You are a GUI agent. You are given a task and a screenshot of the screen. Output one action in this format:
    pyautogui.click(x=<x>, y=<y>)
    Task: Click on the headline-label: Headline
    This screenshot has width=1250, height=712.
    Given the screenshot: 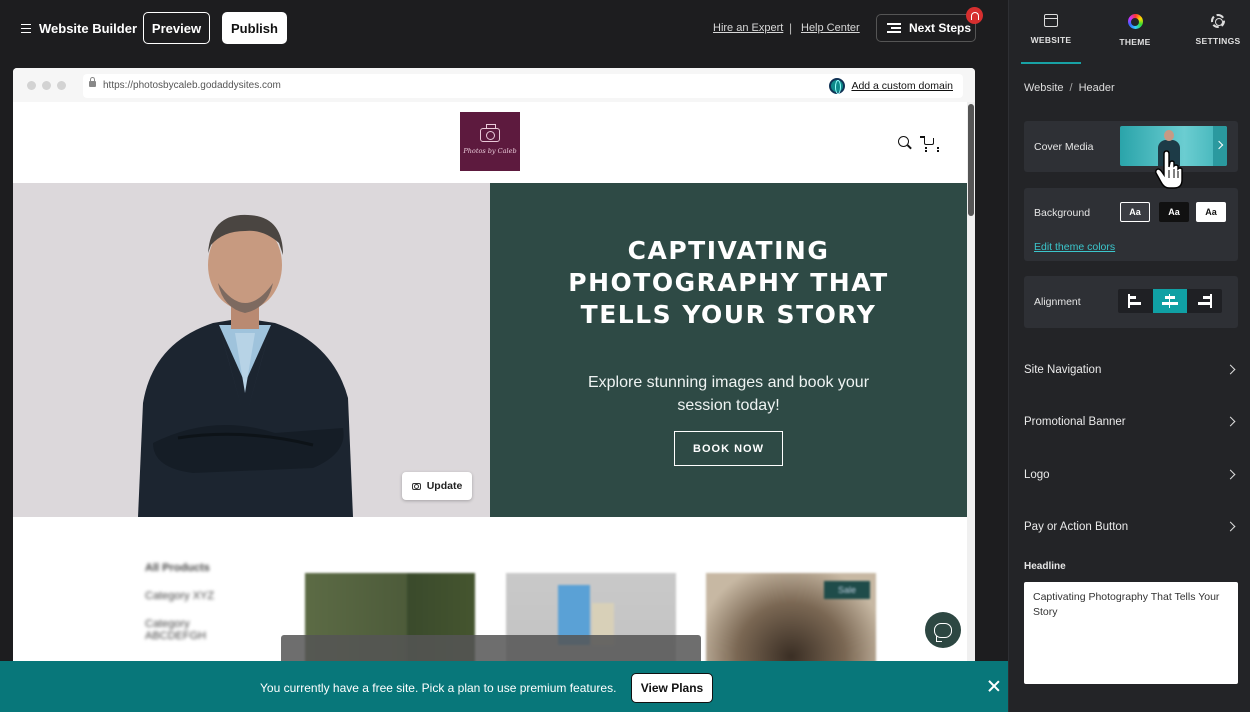 What is the action you would take?
    pyautogui.click(x=1045, y=566)
    